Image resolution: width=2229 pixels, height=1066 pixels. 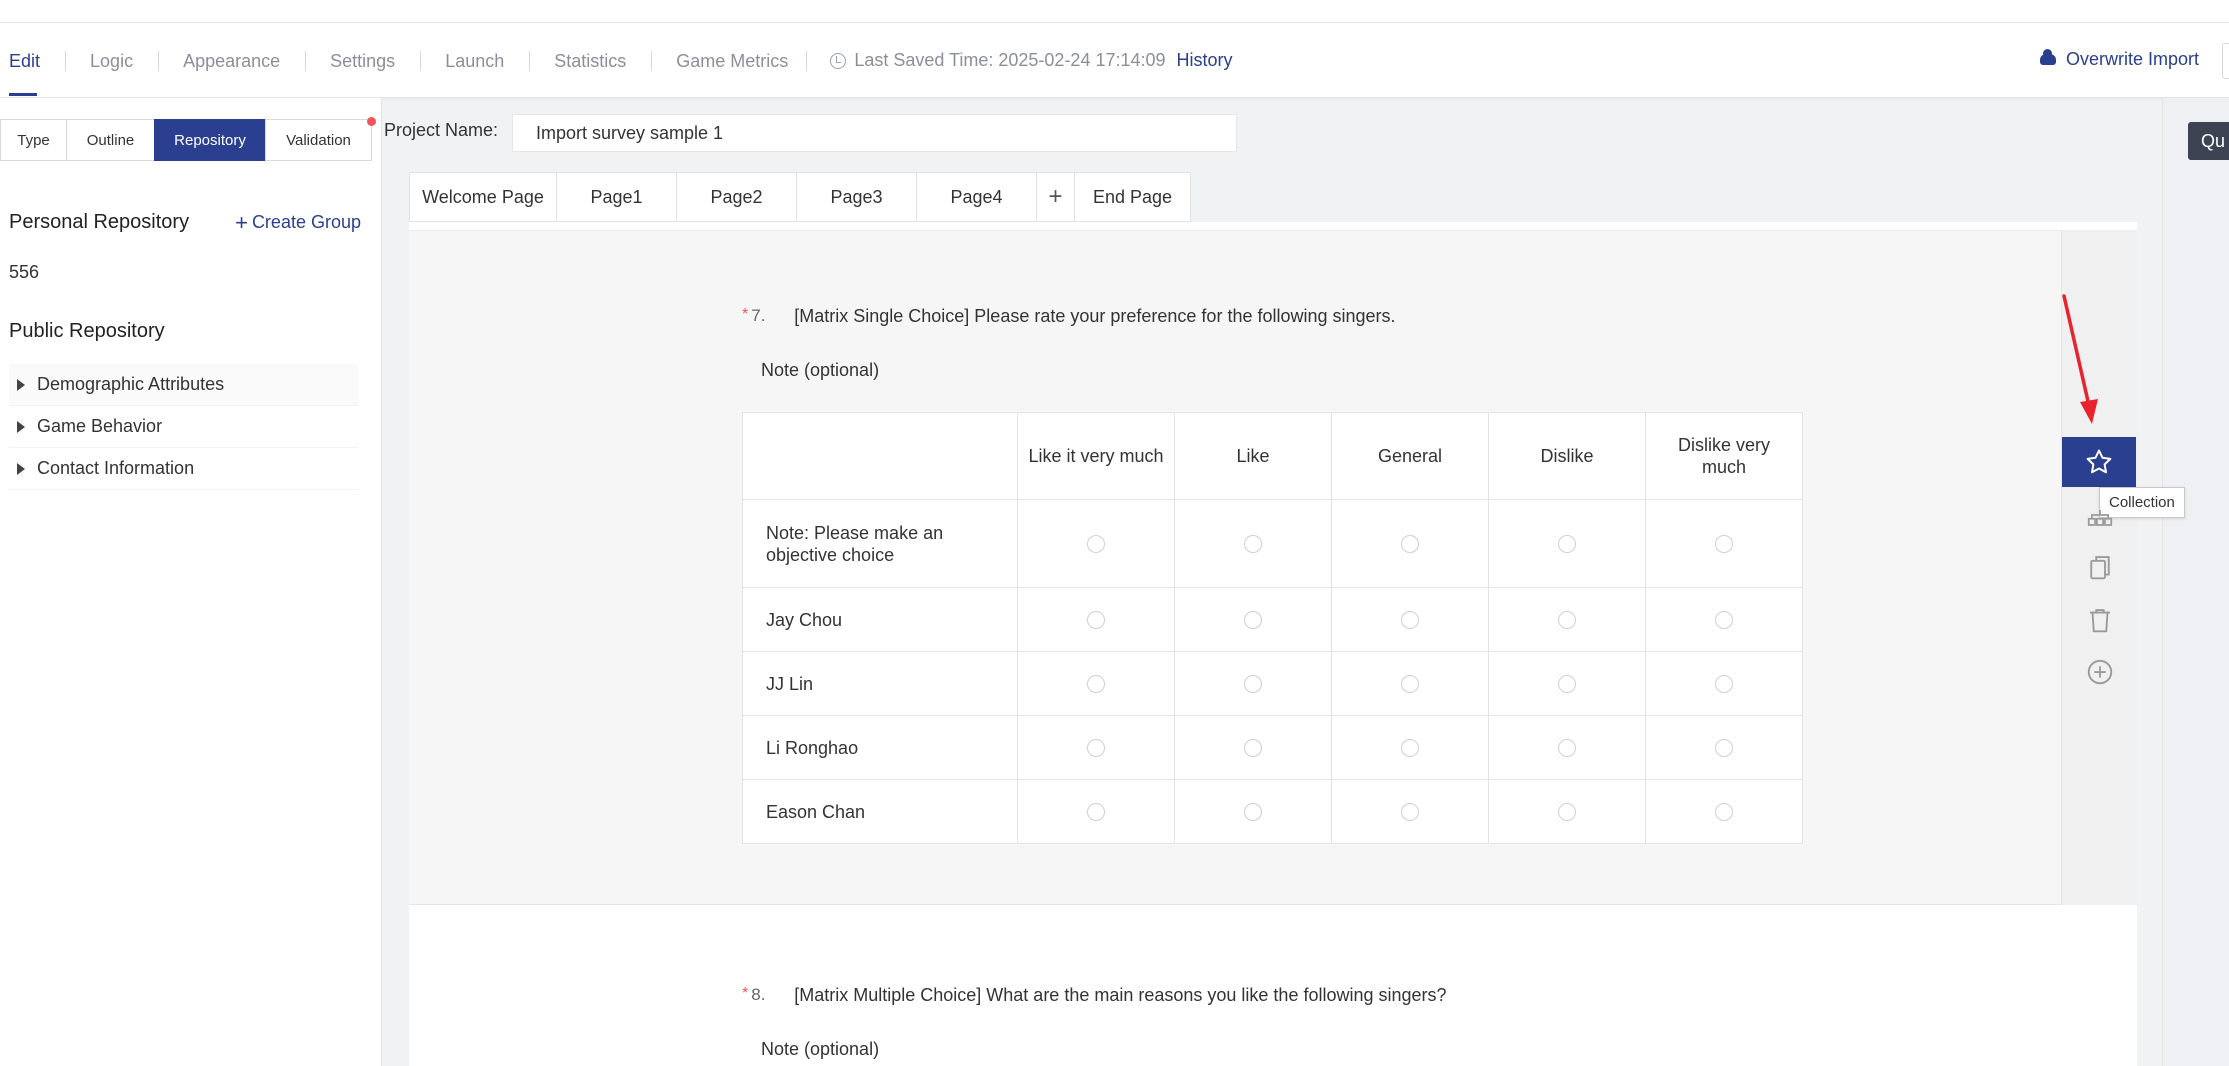 I want to click on page-tab-end: End Page, so click(x=1132, y=197).